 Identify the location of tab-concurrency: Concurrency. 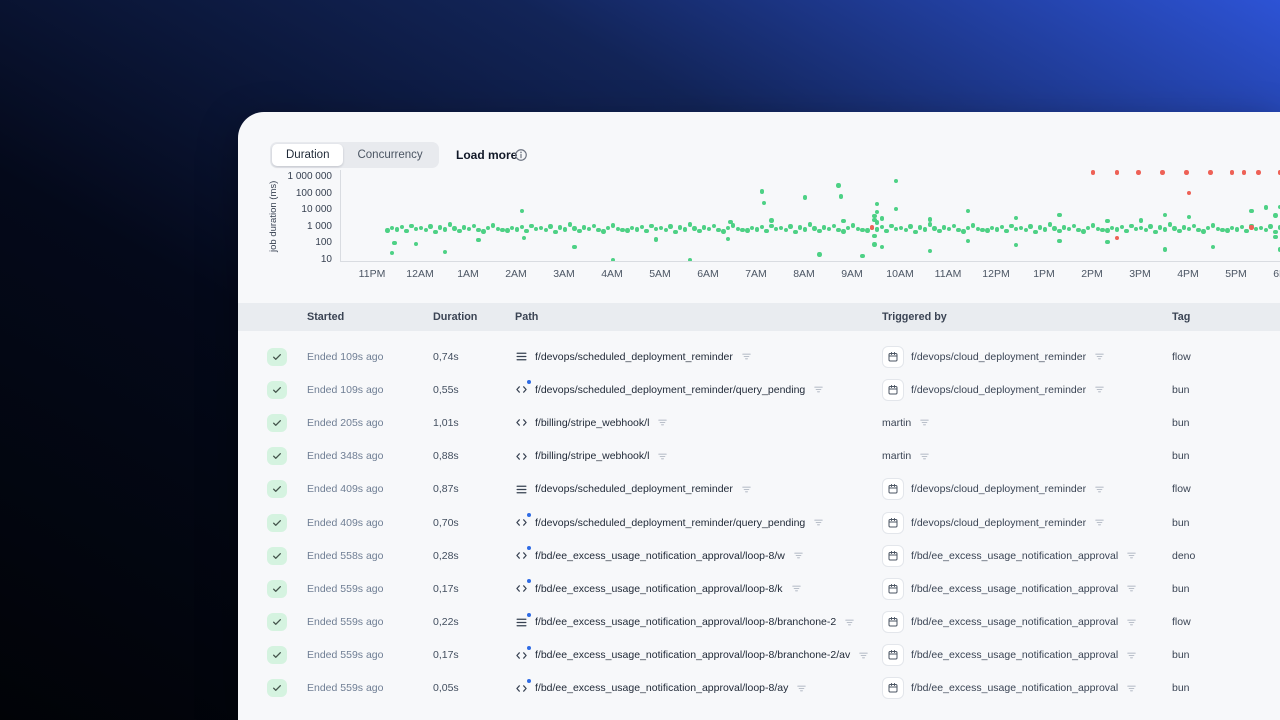
(389, 155).